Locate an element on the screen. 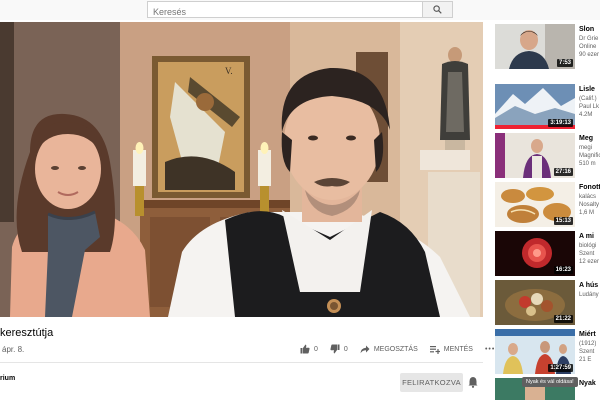  video-meta: Nosalty is located at coordinates (589, 205).